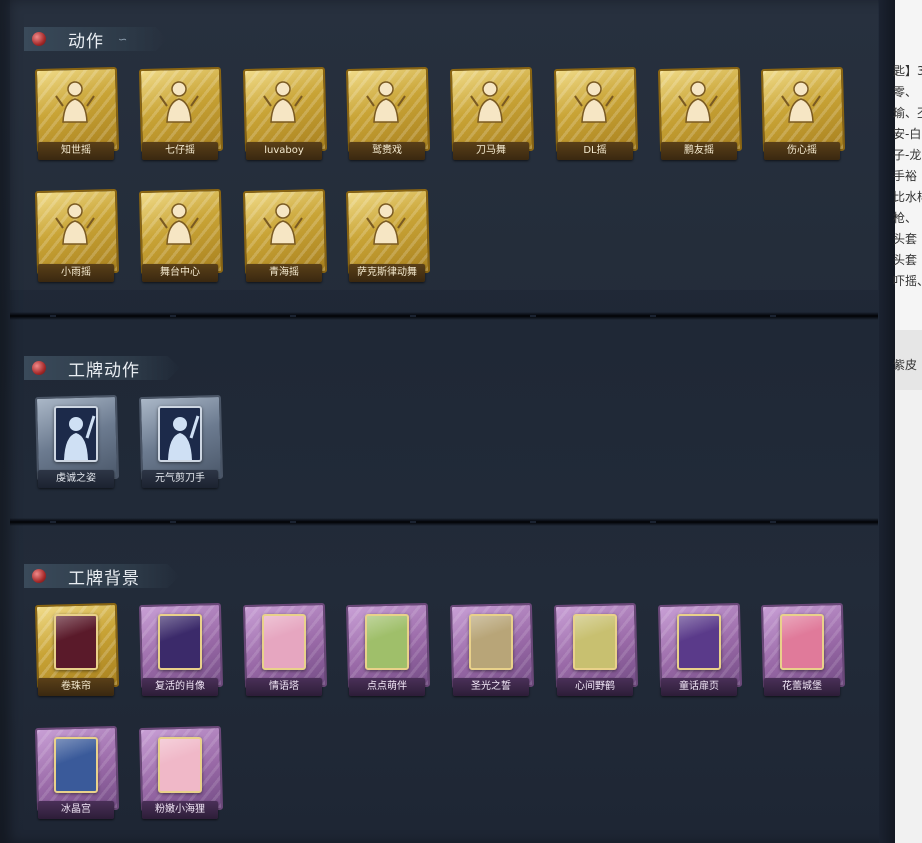 Image resolution: width=922 pixels, height=843 pixels. I want to click on collection-item: 心间野鹤, so click(596, 651).